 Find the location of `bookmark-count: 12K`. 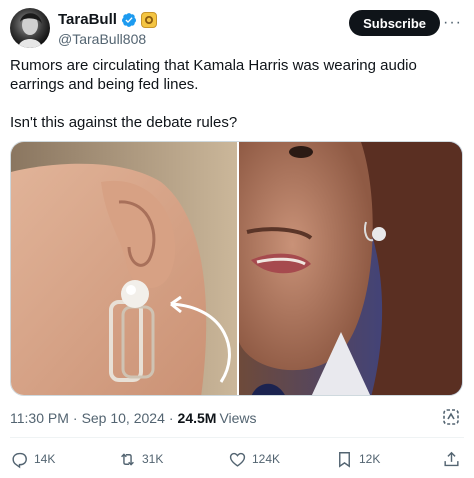

bookmark-count: 12K is located at coordinates (370, 459).